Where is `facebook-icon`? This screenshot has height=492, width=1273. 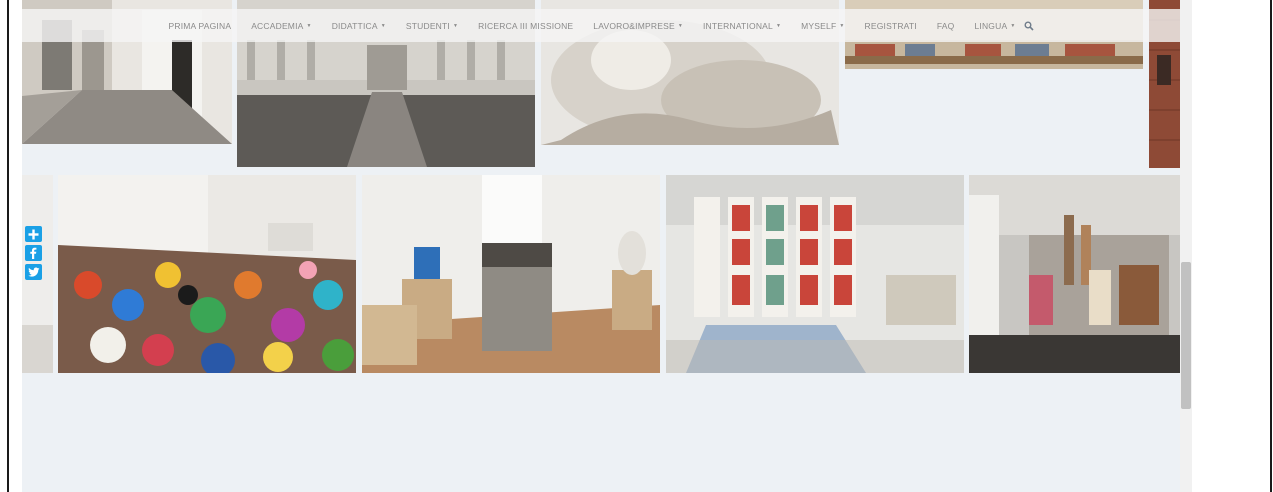 facebook-icon is located at coordinates (33, 253).